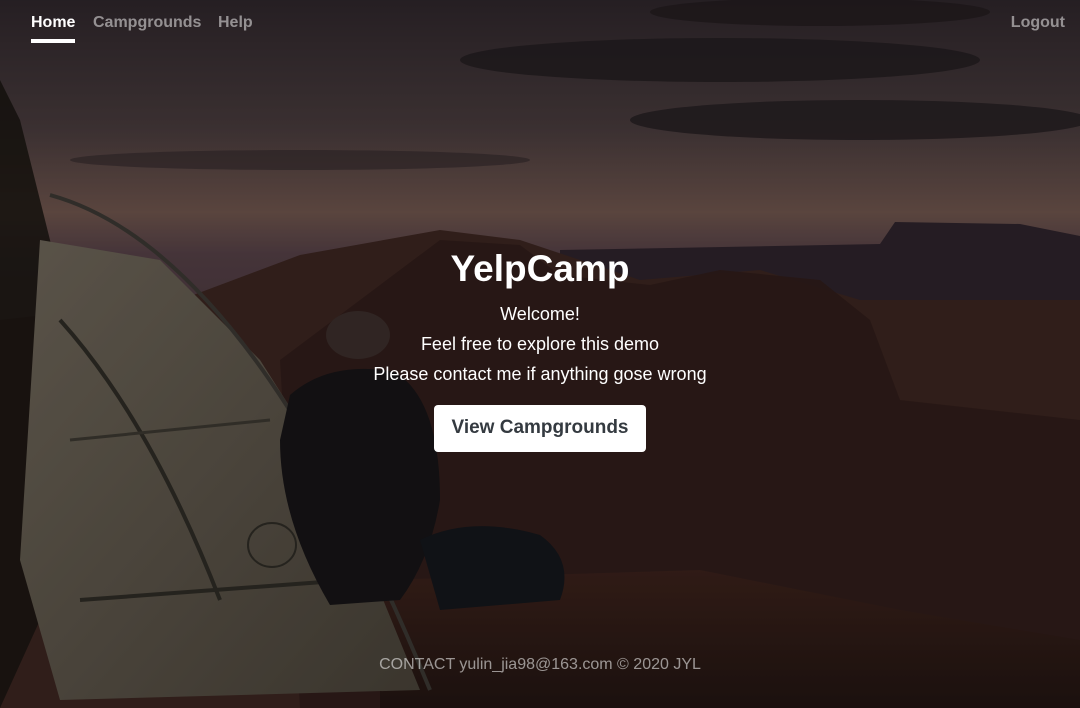  What do you see at coordinates (147, 23) in the screenshot?
I see `nav-campgrounds-link: Campgrounds` at bounding box center [147, 23].